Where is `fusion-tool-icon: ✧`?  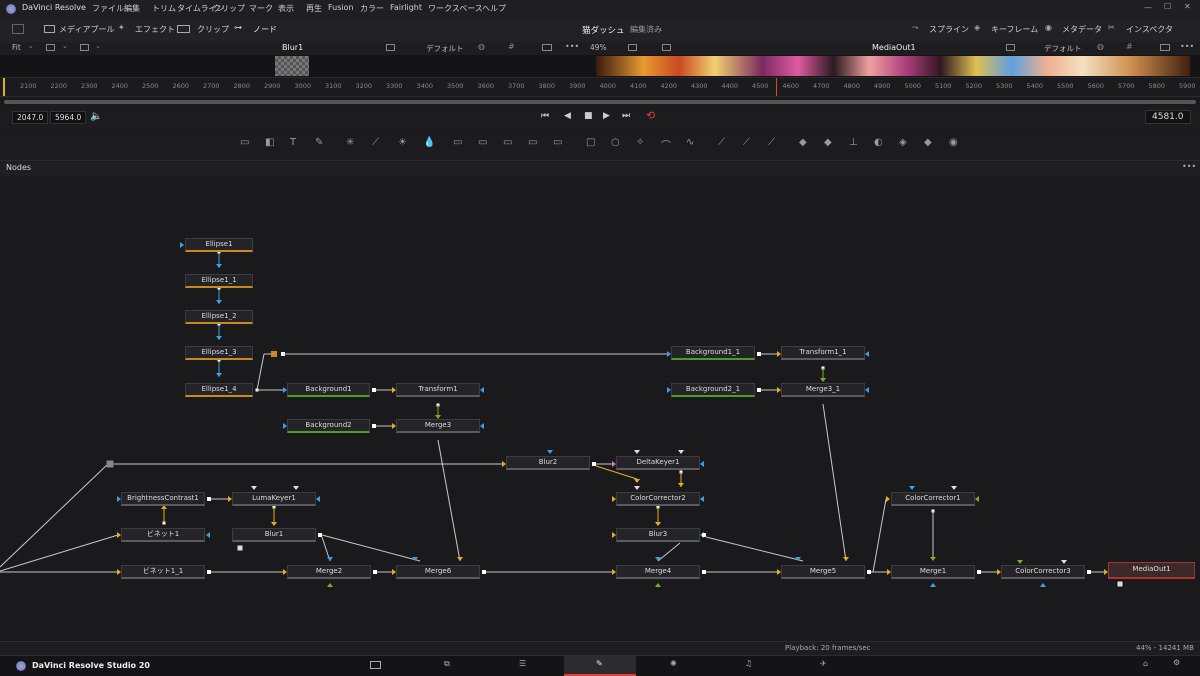 fusion-tool-icon: ✧ is located at coordinates (640, 142).